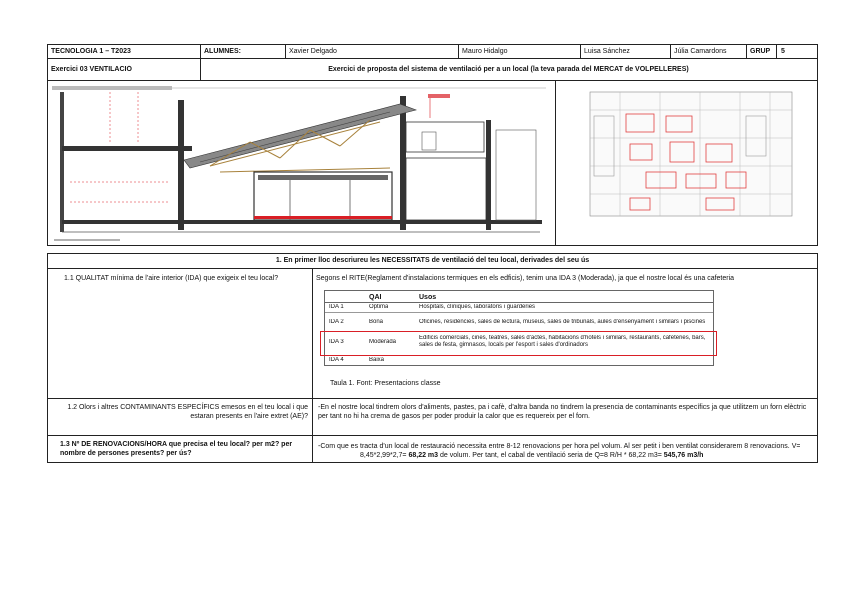 This screenshot has width=848, height=600. What do you see at coordinates (91, 51) in the screenshot?
I see `course-name: TECNOLOGIA 1 – T2023` at bounding box center [91, 51].